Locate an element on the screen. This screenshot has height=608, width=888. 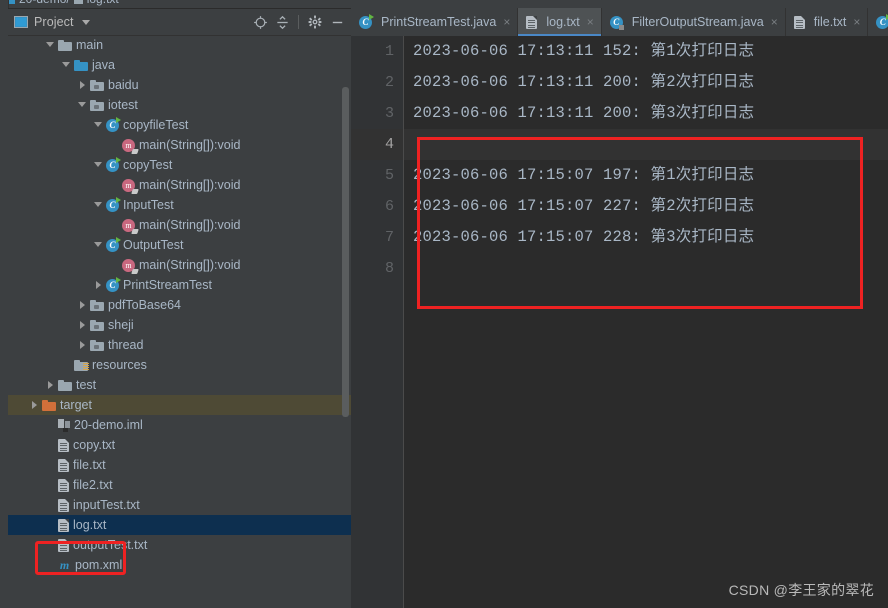
tree-item-label: pom.xml is located at coordinates (99, 565).